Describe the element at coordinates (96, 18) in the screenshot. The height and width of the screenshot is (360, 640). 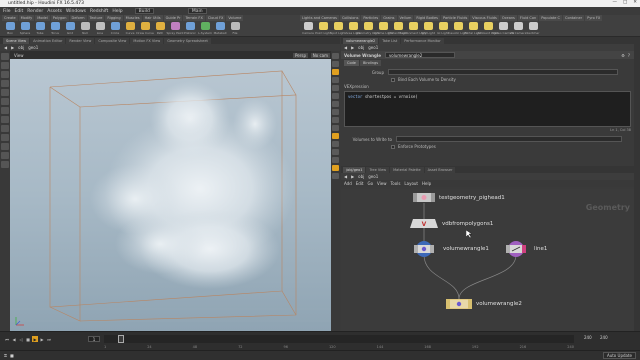
I see `shelf-tab-5: Texture` at that location.